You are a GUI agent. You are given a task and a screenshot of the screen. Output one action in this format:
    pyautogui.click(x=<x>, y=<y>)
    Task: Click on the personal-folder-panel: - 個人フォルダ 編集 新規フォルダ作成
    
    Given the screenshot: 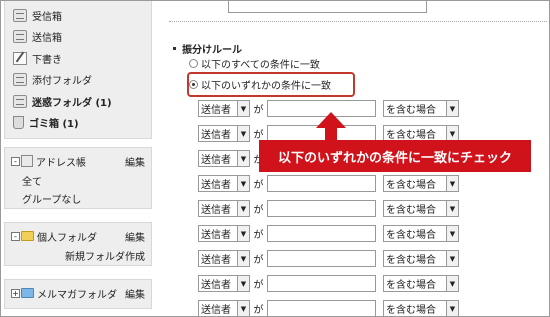 What is the action you would take?
    pyautogui.click(x=78, y=244)
    